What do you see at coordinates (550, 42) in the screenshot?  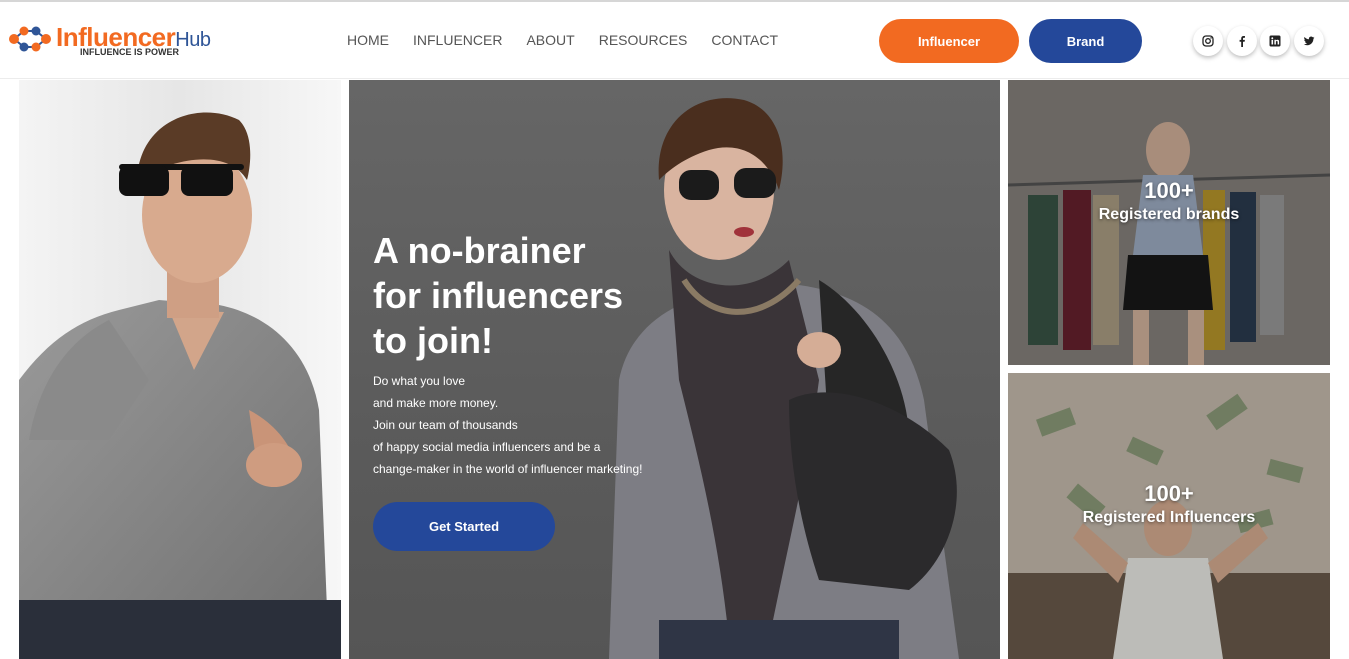 I see `nav-about: ABOUT` at bounding box center [550, 42].